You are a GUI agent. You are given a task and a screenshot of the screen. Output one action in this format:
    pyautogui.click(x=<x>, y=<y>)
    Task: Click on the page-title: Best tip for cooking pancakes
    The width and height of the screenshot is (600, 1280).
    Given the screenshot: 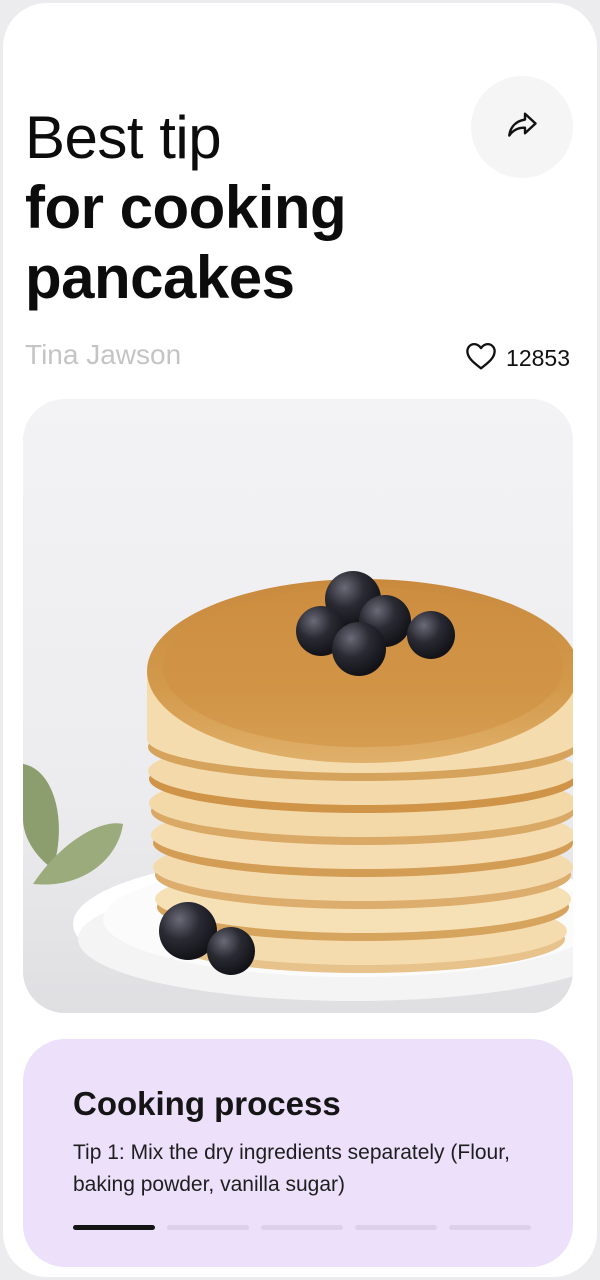 What is the action you would take?
    pyautogui.click(x=186, y=208)
    